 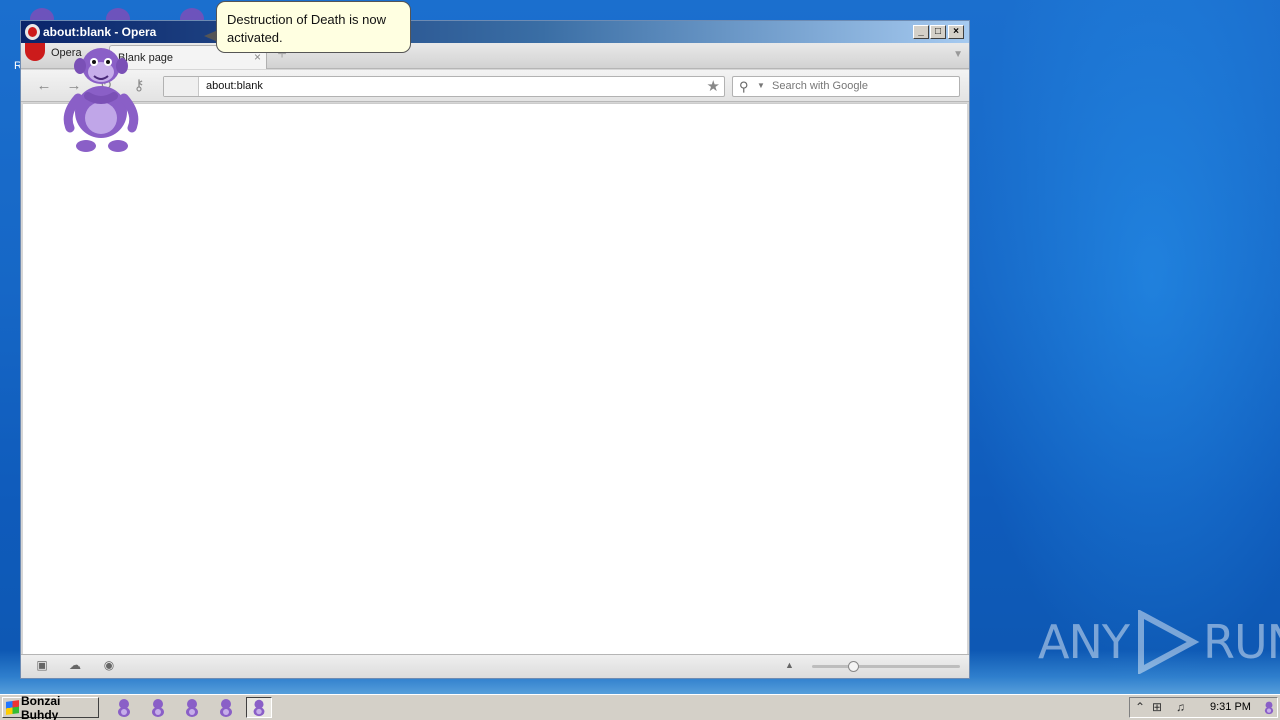 What do you see at coordinates (958, 54) in the screenshot?
I see `tab-menu-chevron-icon: ▼` at bounding box center [958, 54].